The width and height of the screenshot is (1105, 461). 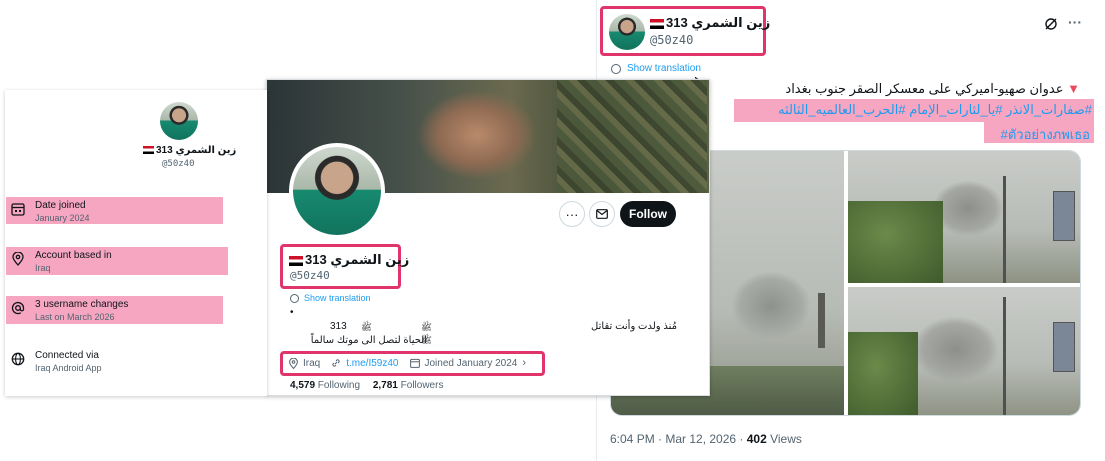 What do you see at coordinates (1051, 24) in the screenshot?
I see `grok-icon` at bounding box center [1051, 24].